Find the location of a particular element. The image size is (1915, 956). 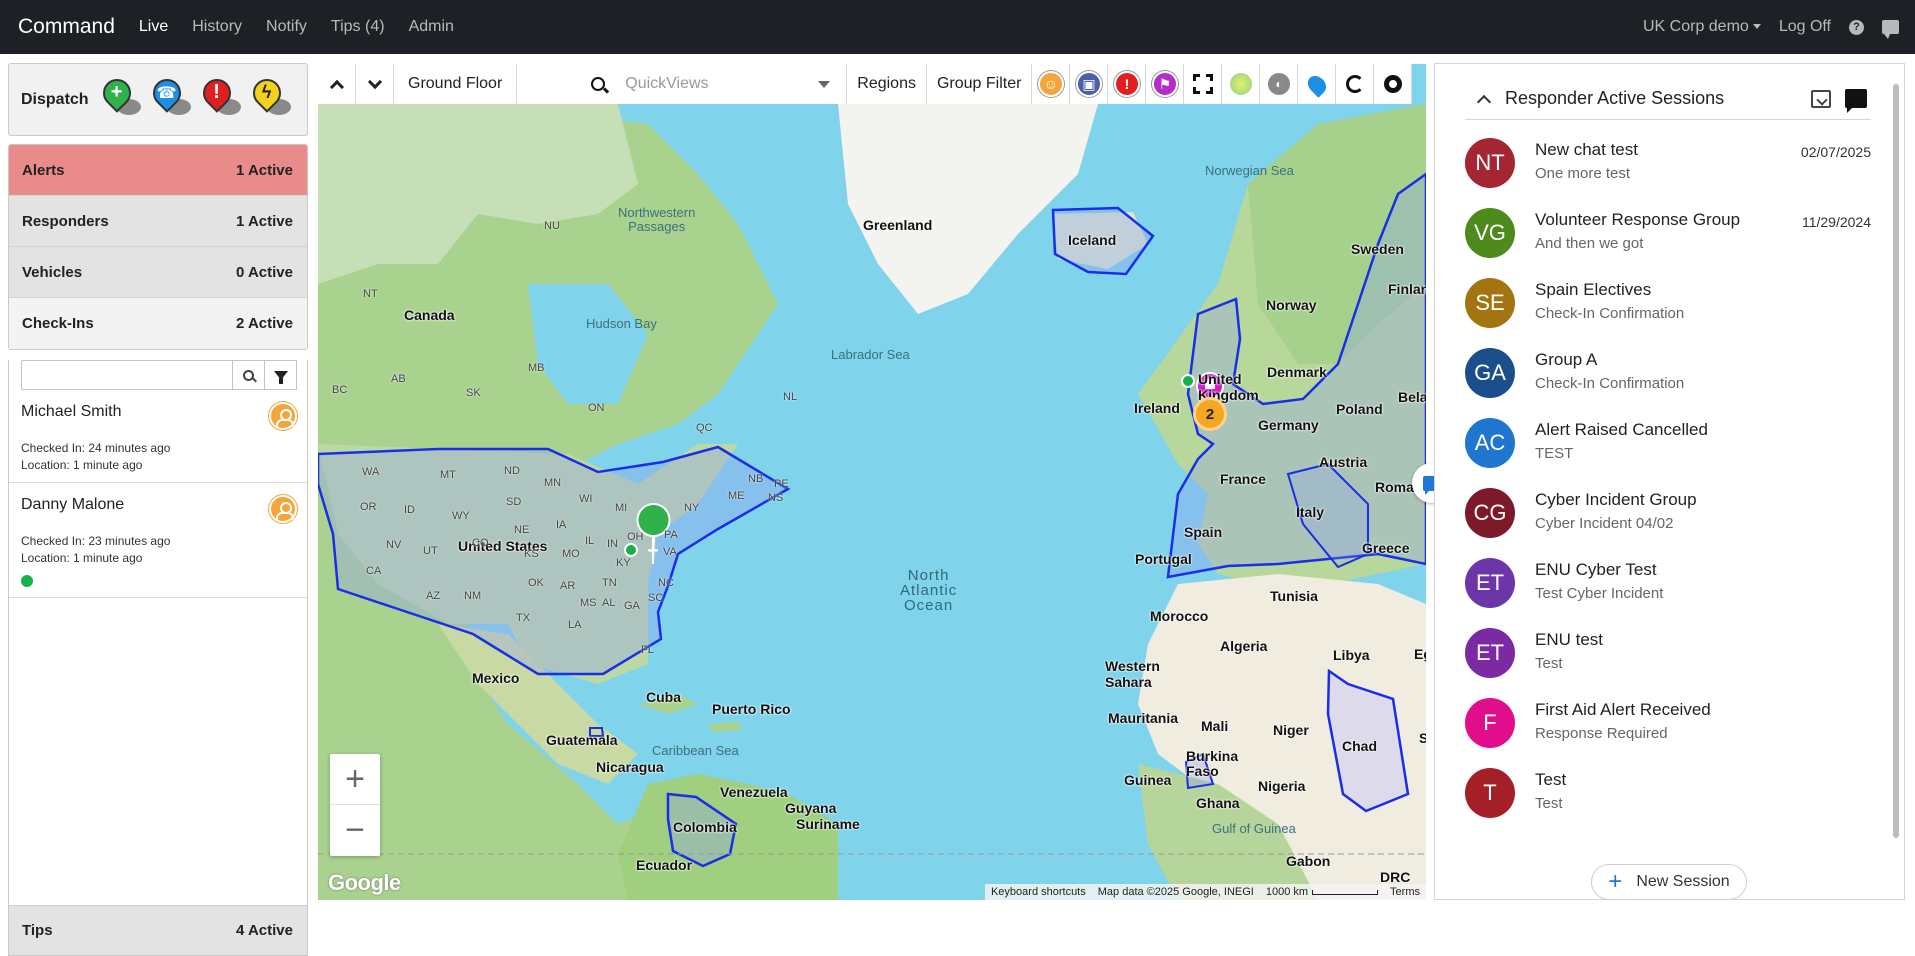

org-dropdown: UK Corp demo is located at coordinates (1702, 27).